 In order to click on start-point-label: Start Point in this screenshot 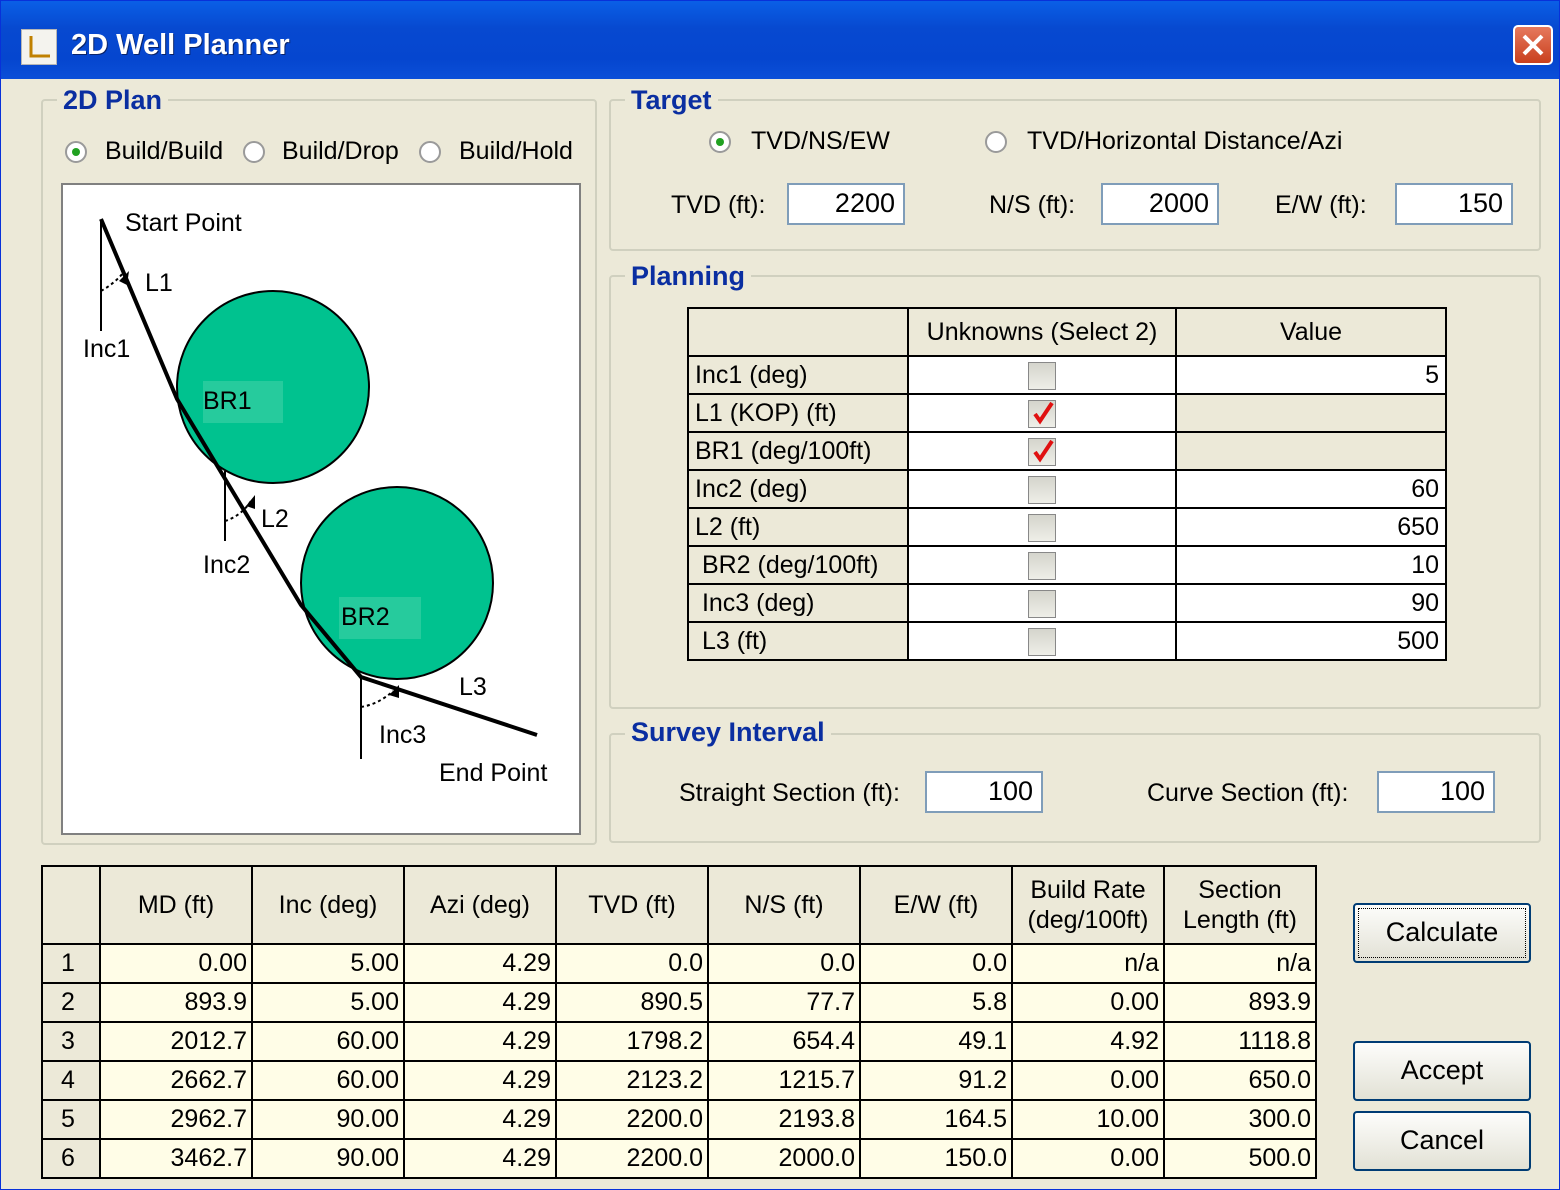, I will do `click(183, 223)`.